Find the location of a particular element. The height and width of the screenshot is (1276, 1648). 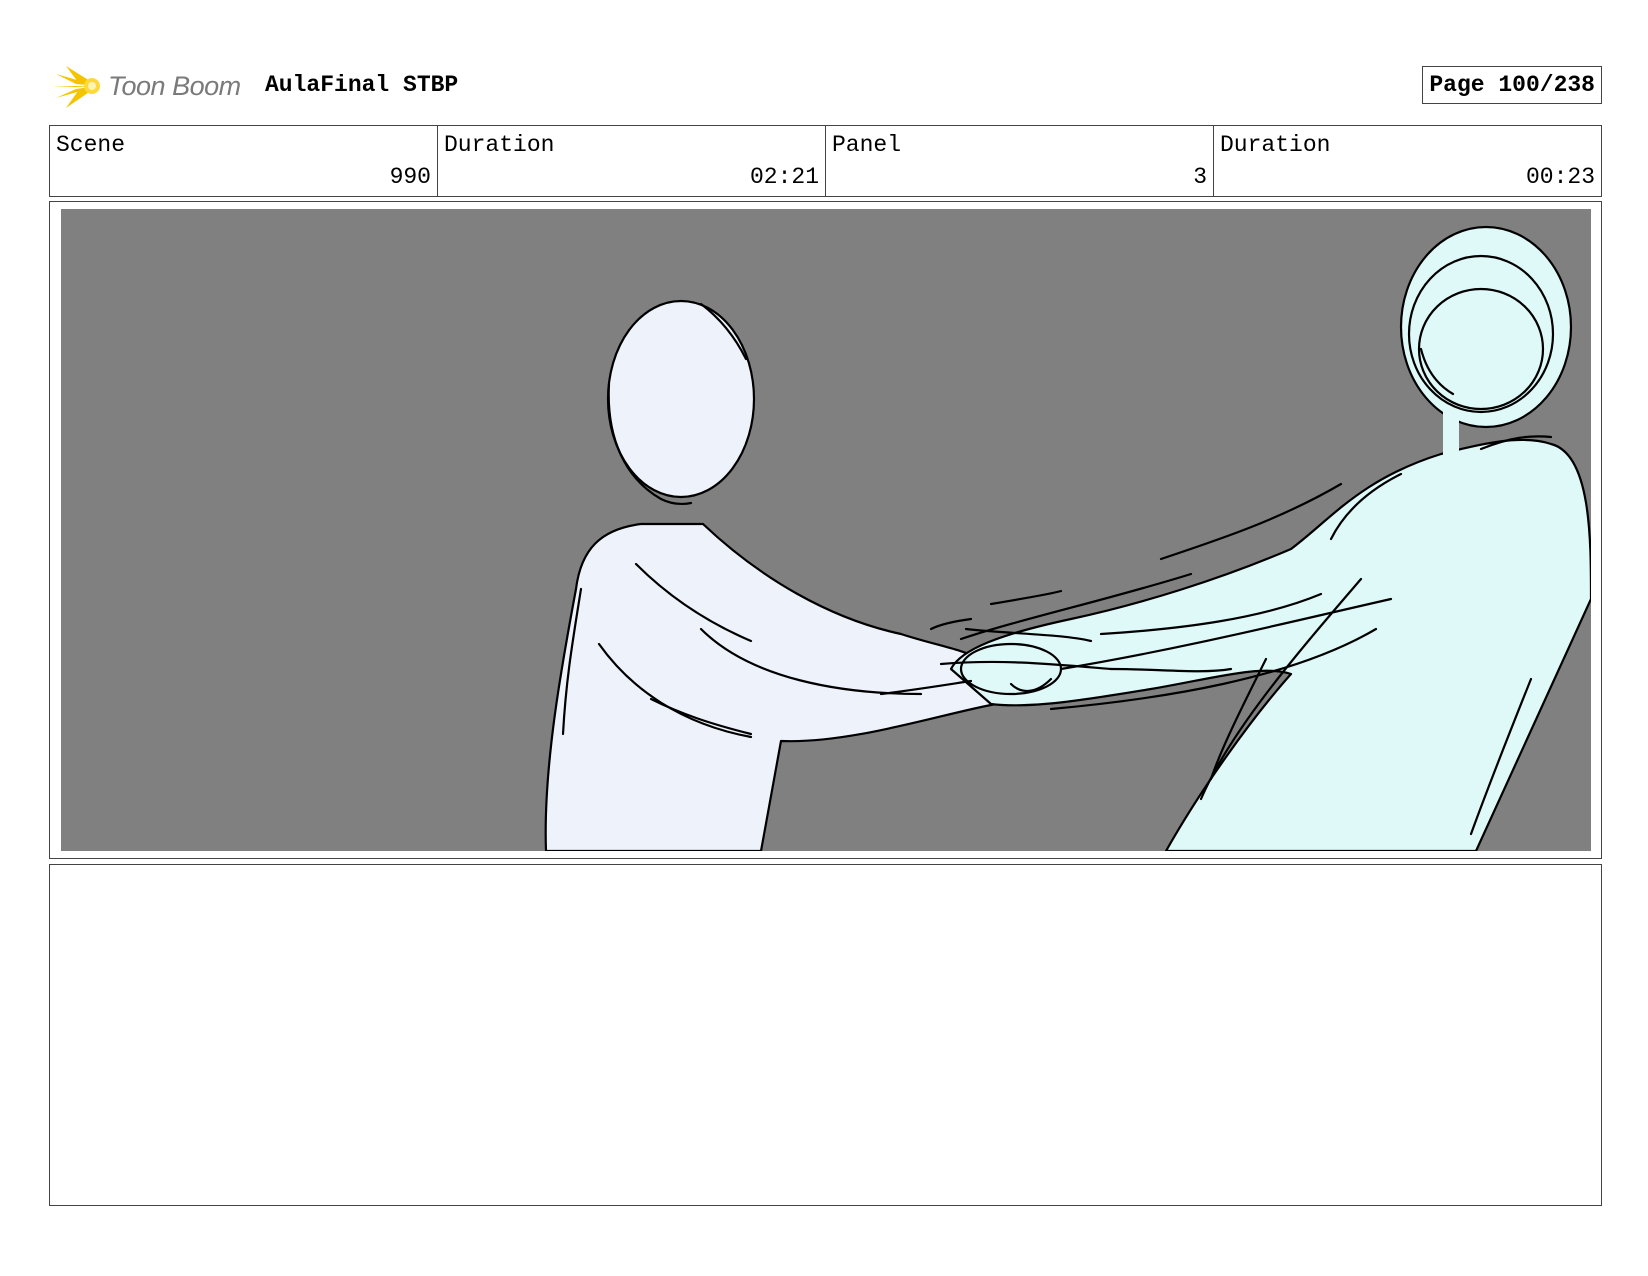

scene-duration-value: 02:21 is located at coordinates (784, 177).